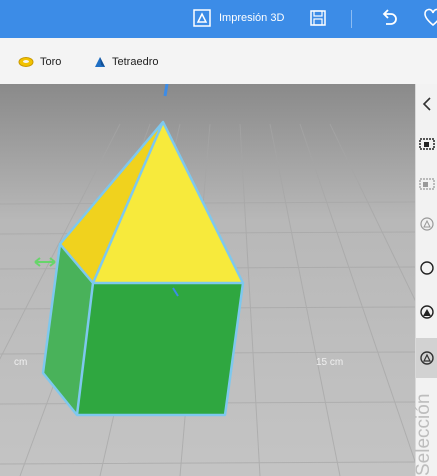 This screenshot has width=437, height=476. Describe the element at coordinates (218, 19) in the screenshot. I see `title-bar: Impresión 3D` at that location.